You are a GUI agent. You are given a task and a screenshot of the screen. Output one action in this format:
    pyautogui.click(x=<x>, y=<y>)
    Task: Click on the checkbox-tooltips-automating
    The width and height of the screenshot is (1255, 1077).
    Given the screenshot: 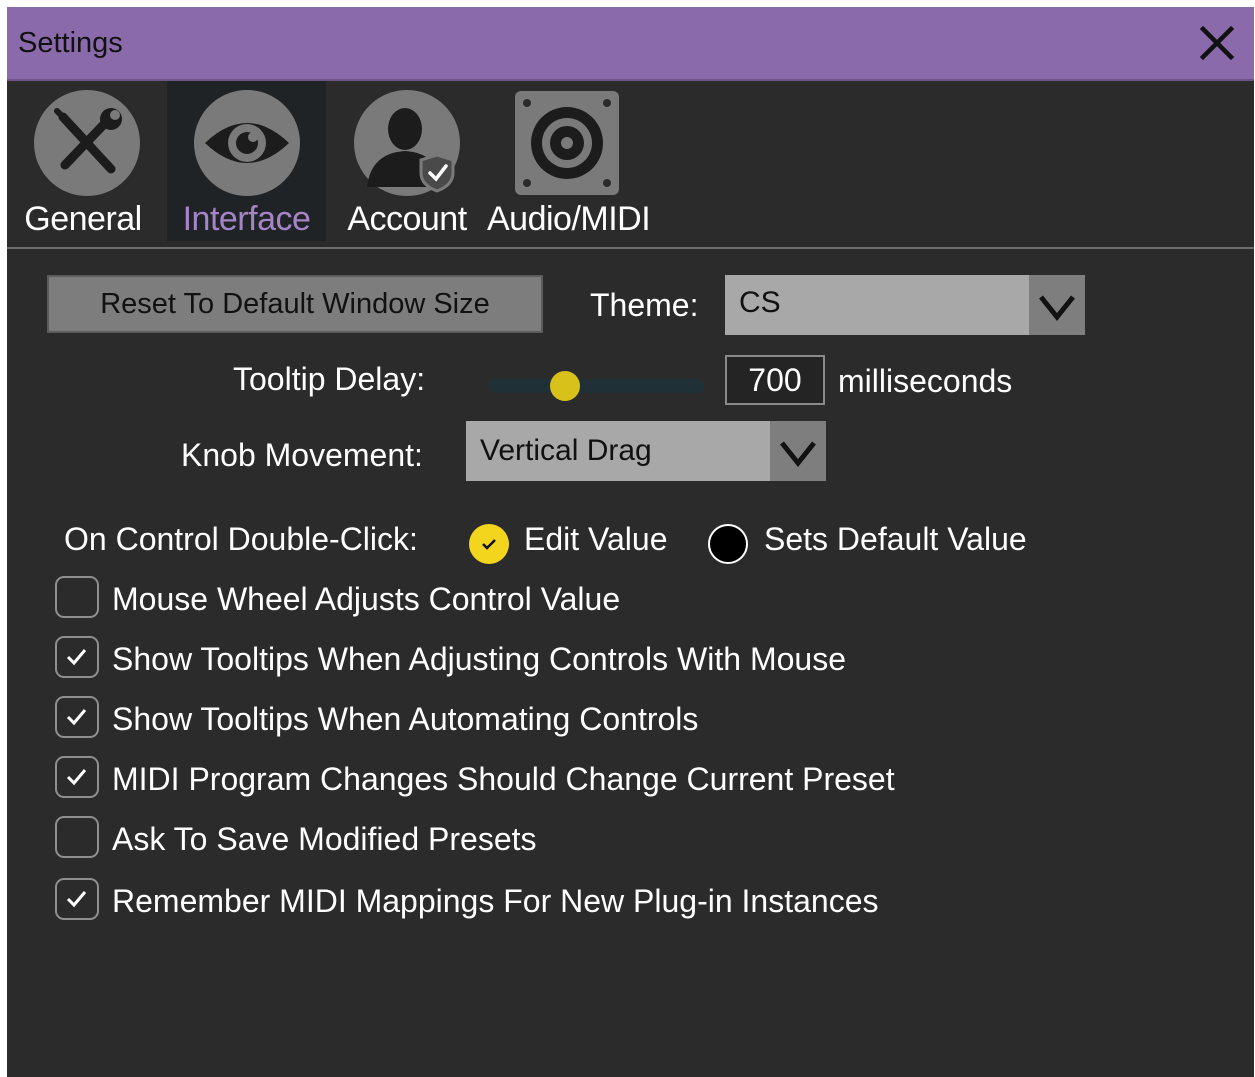 What is the action you would take?
    pyautogui.click(x=77, y=717)
    